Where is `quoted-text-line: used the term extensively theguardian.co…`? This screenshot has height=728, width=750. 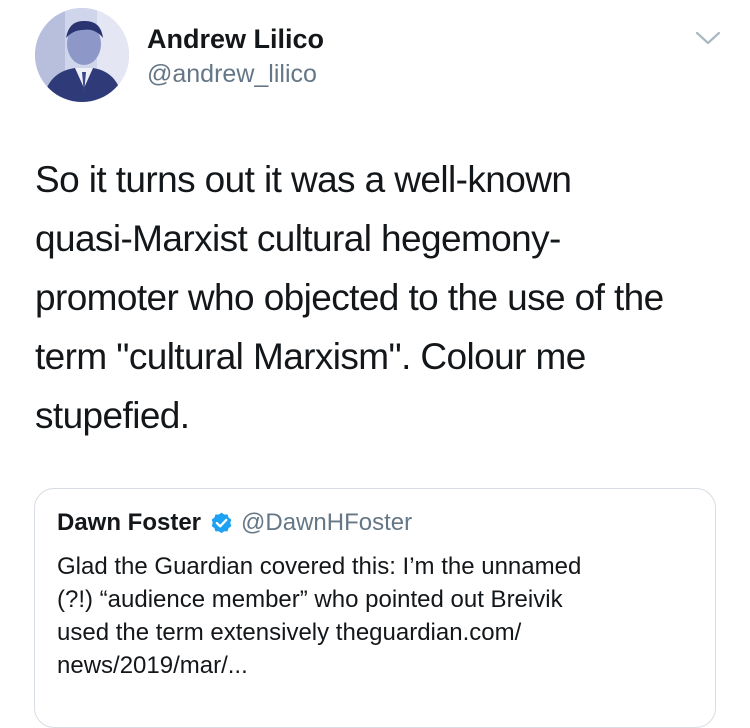 quoted-text-line: used the term extensively theguardian.co… is located at coordinates (289, 632).